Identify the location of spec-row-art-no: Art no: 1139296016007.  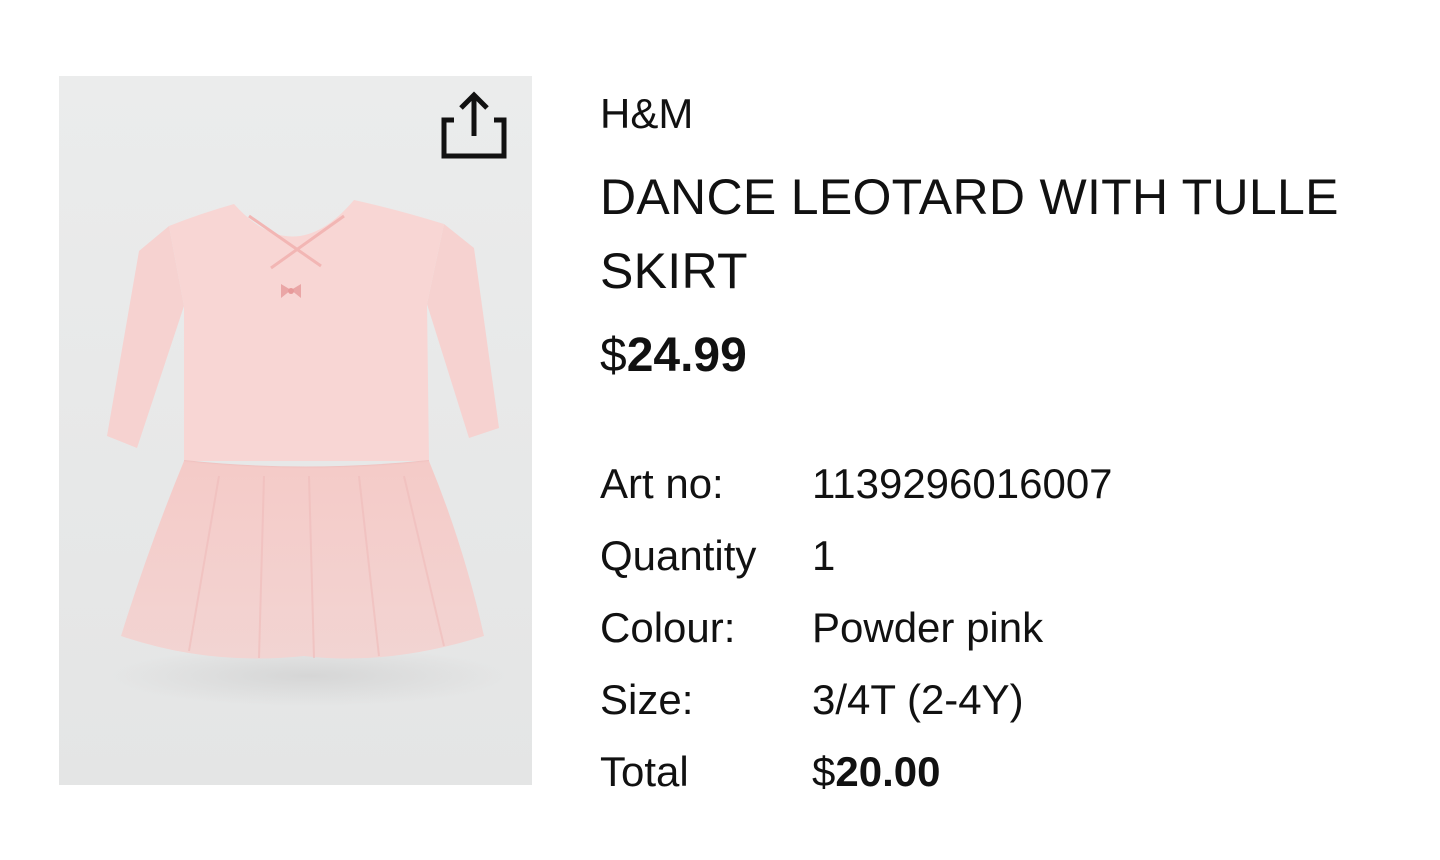
(856, 484).